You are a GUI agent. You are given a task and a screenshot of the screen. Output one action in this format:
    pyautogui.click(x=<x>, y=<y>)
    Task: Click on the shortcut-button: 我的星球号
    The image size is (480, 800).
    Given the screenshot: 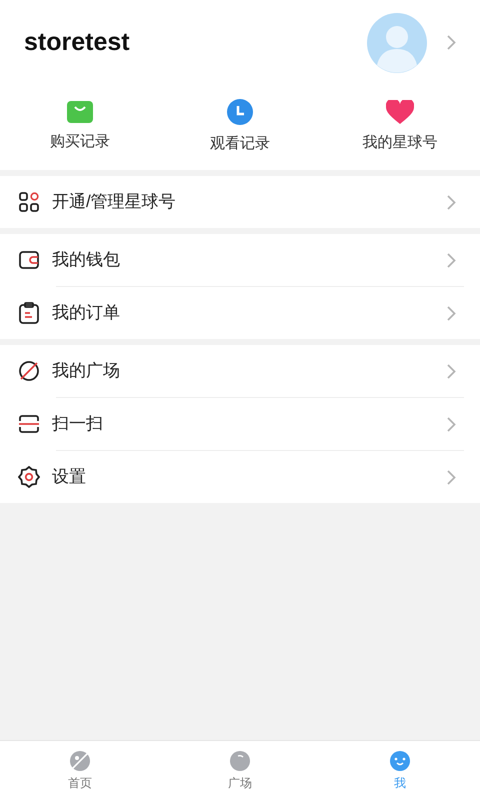 What is the action you would take?
    pyautogui.click(x=400, y=127)
    